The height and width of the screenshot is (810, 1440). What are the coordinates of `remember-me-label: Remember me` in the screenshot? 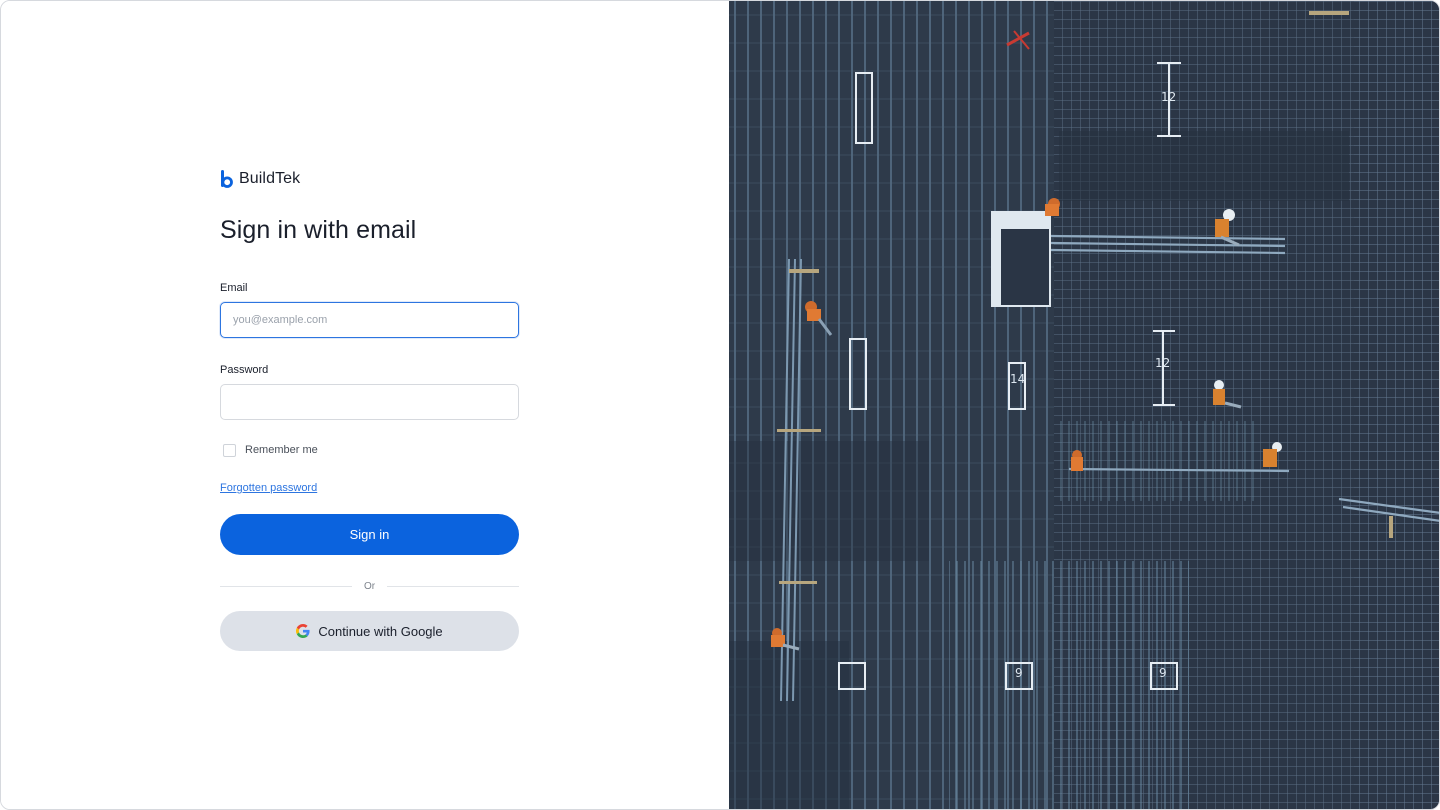 It's located at (281, 450).